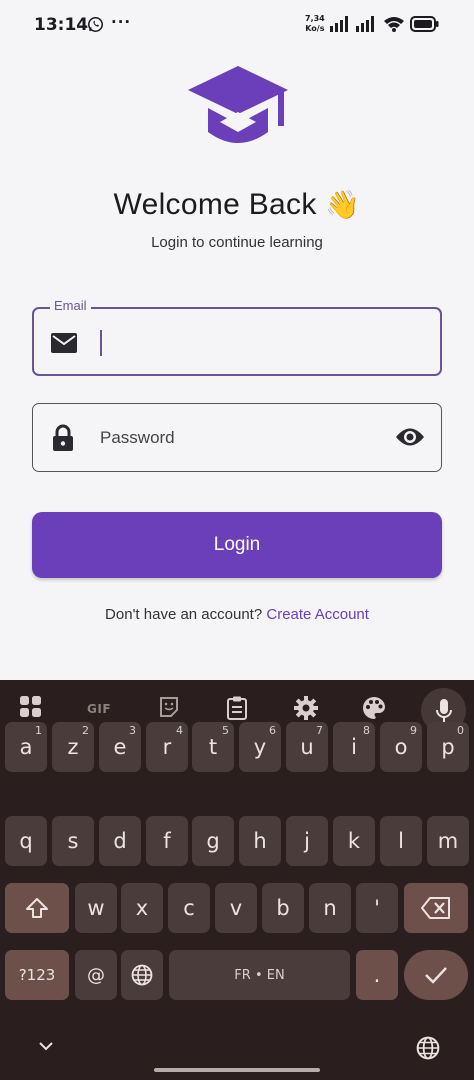 This screenshot has width=474, height=1080. What do you see at coordinates (96, 908) in the screenshot?
I see `key-w: w` at bounding box center [96, 908].